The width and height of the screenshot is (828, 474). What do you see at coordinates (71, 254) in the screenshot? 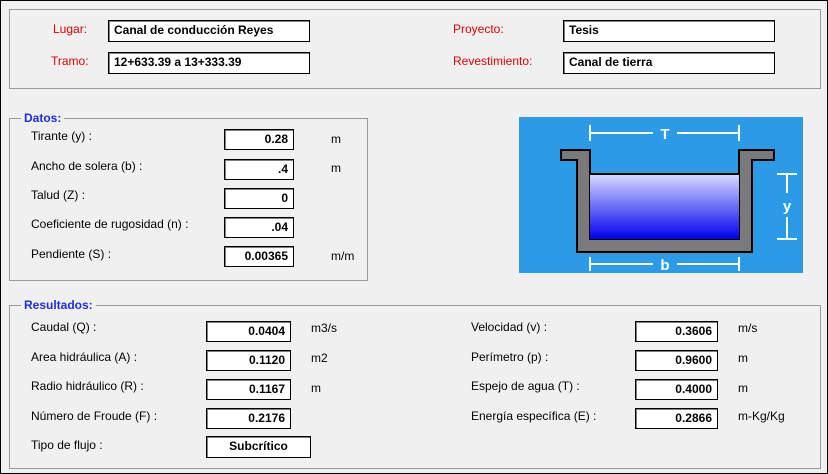
I see `pendiente-label: Pendiente (S) :` at bounding box center [71, 254].